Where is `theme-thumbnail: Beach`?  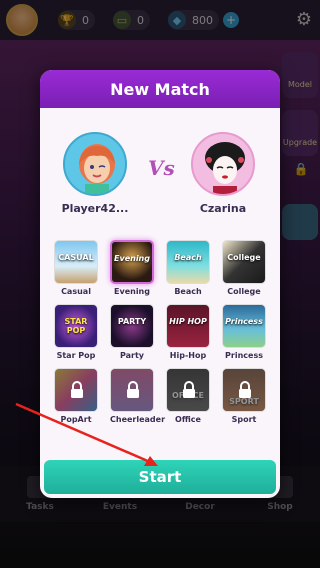
theme-thumbnail: Beach is located at coordinates (188, 262).